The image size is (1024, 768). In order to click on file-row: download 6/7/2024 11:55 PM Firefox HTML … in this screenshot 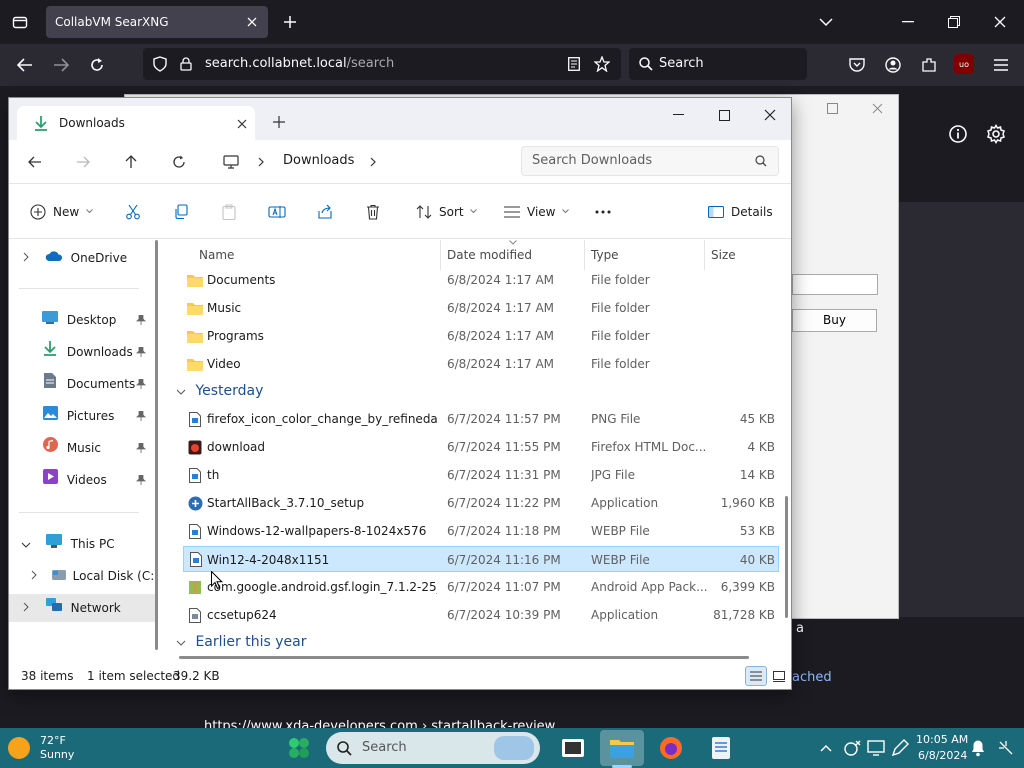, I will do `click(472, 447)`.